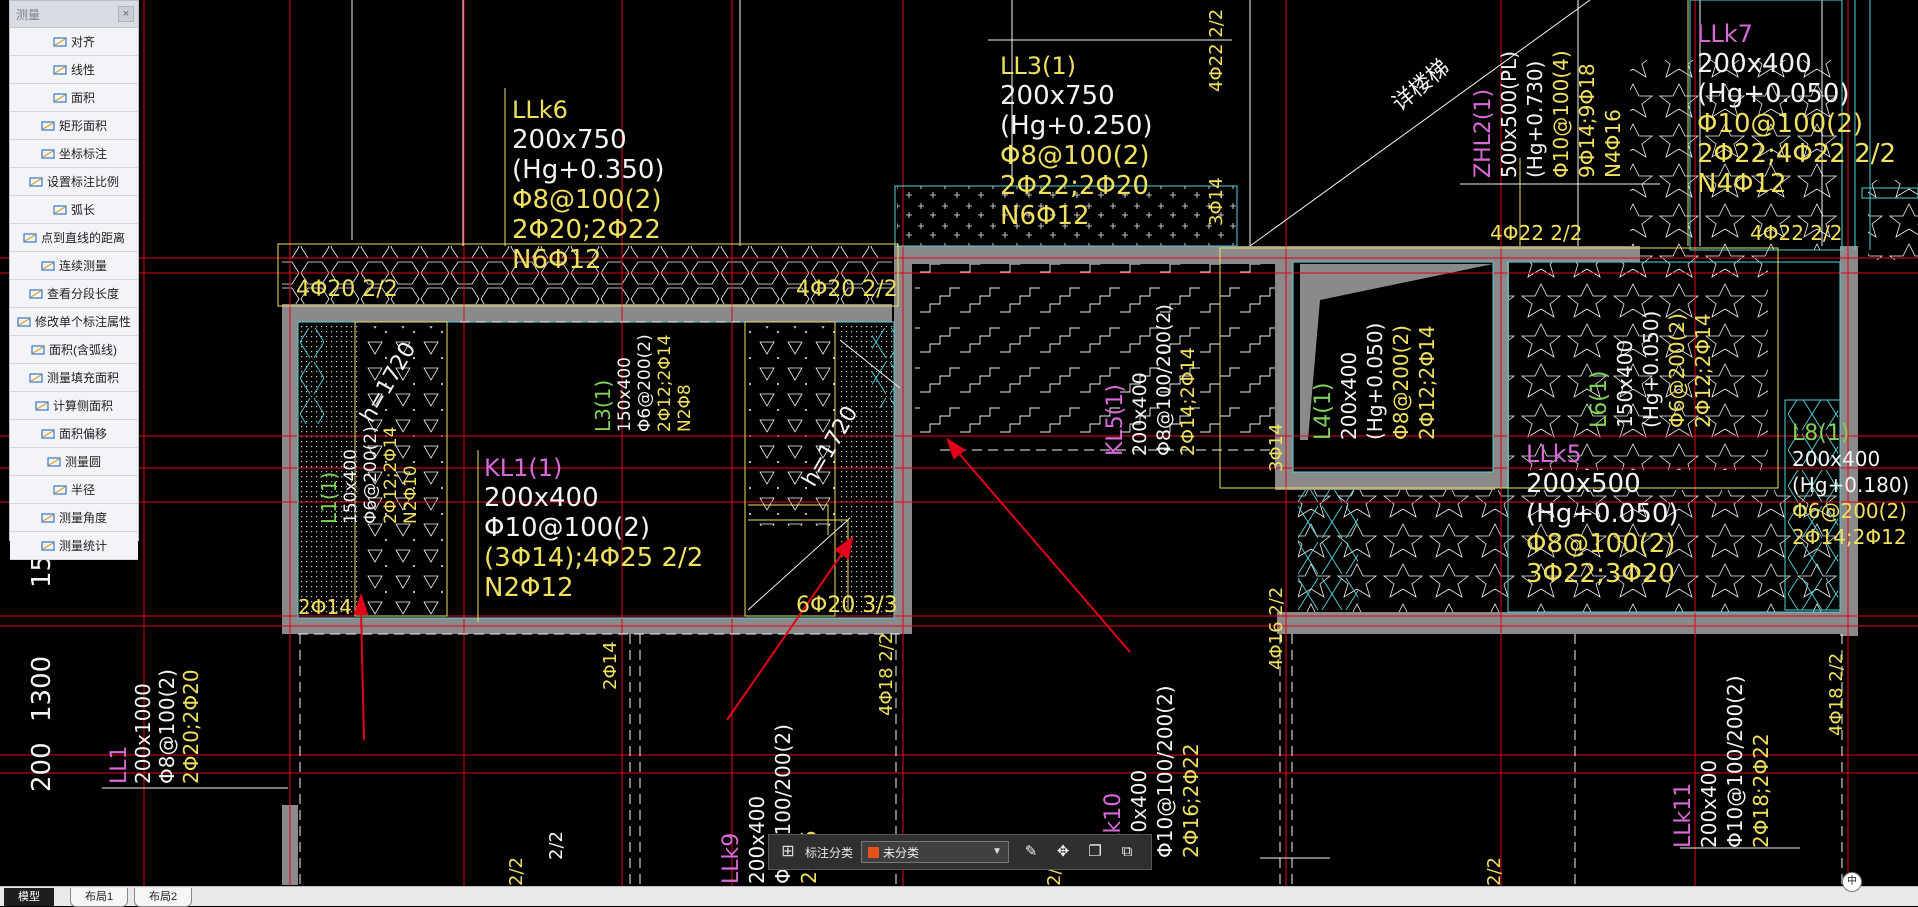 The height and width of the screenshot is (907, 1918). I want to click on area-offset-icon, so click(48, 433).